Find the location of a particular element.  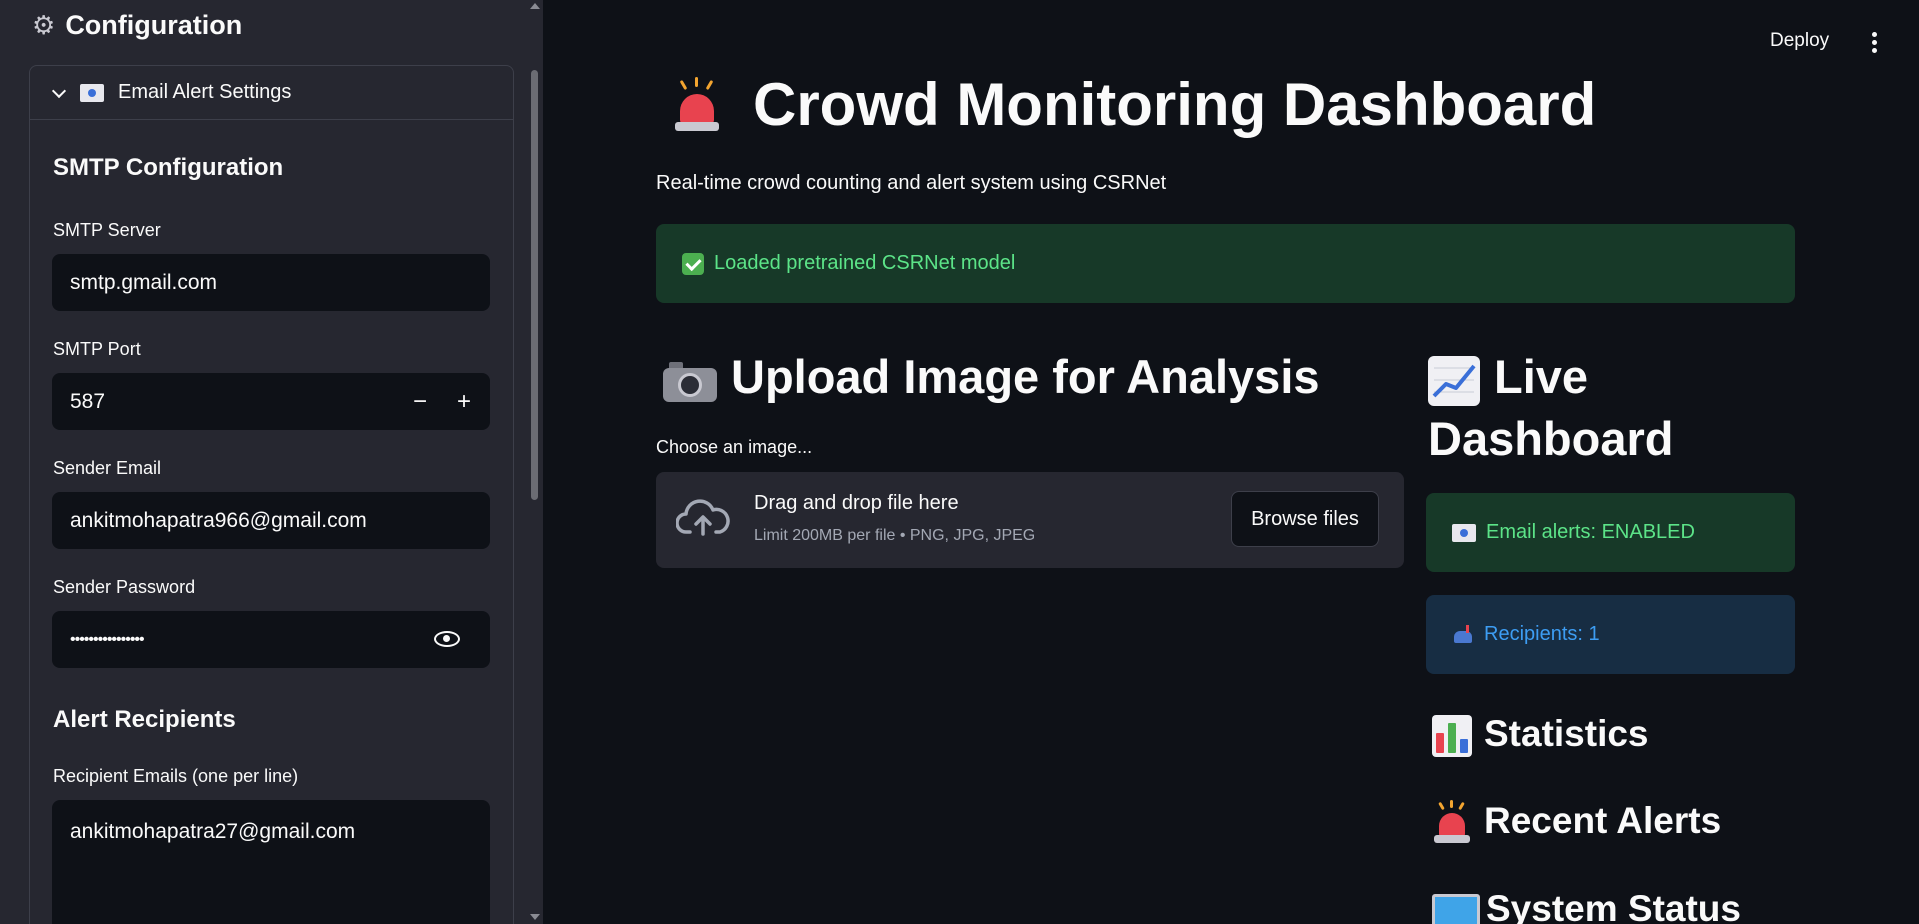

sender-password-value: •••••••••••••••• is located at coordinates (107, 639).